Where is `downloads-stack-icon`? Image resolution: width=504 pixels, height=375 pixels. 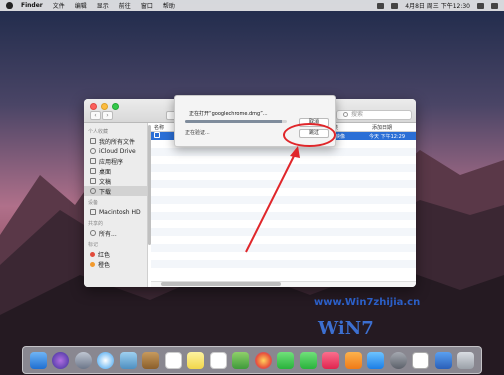 downloads-stack-icon is located at coordinates (443, 360).